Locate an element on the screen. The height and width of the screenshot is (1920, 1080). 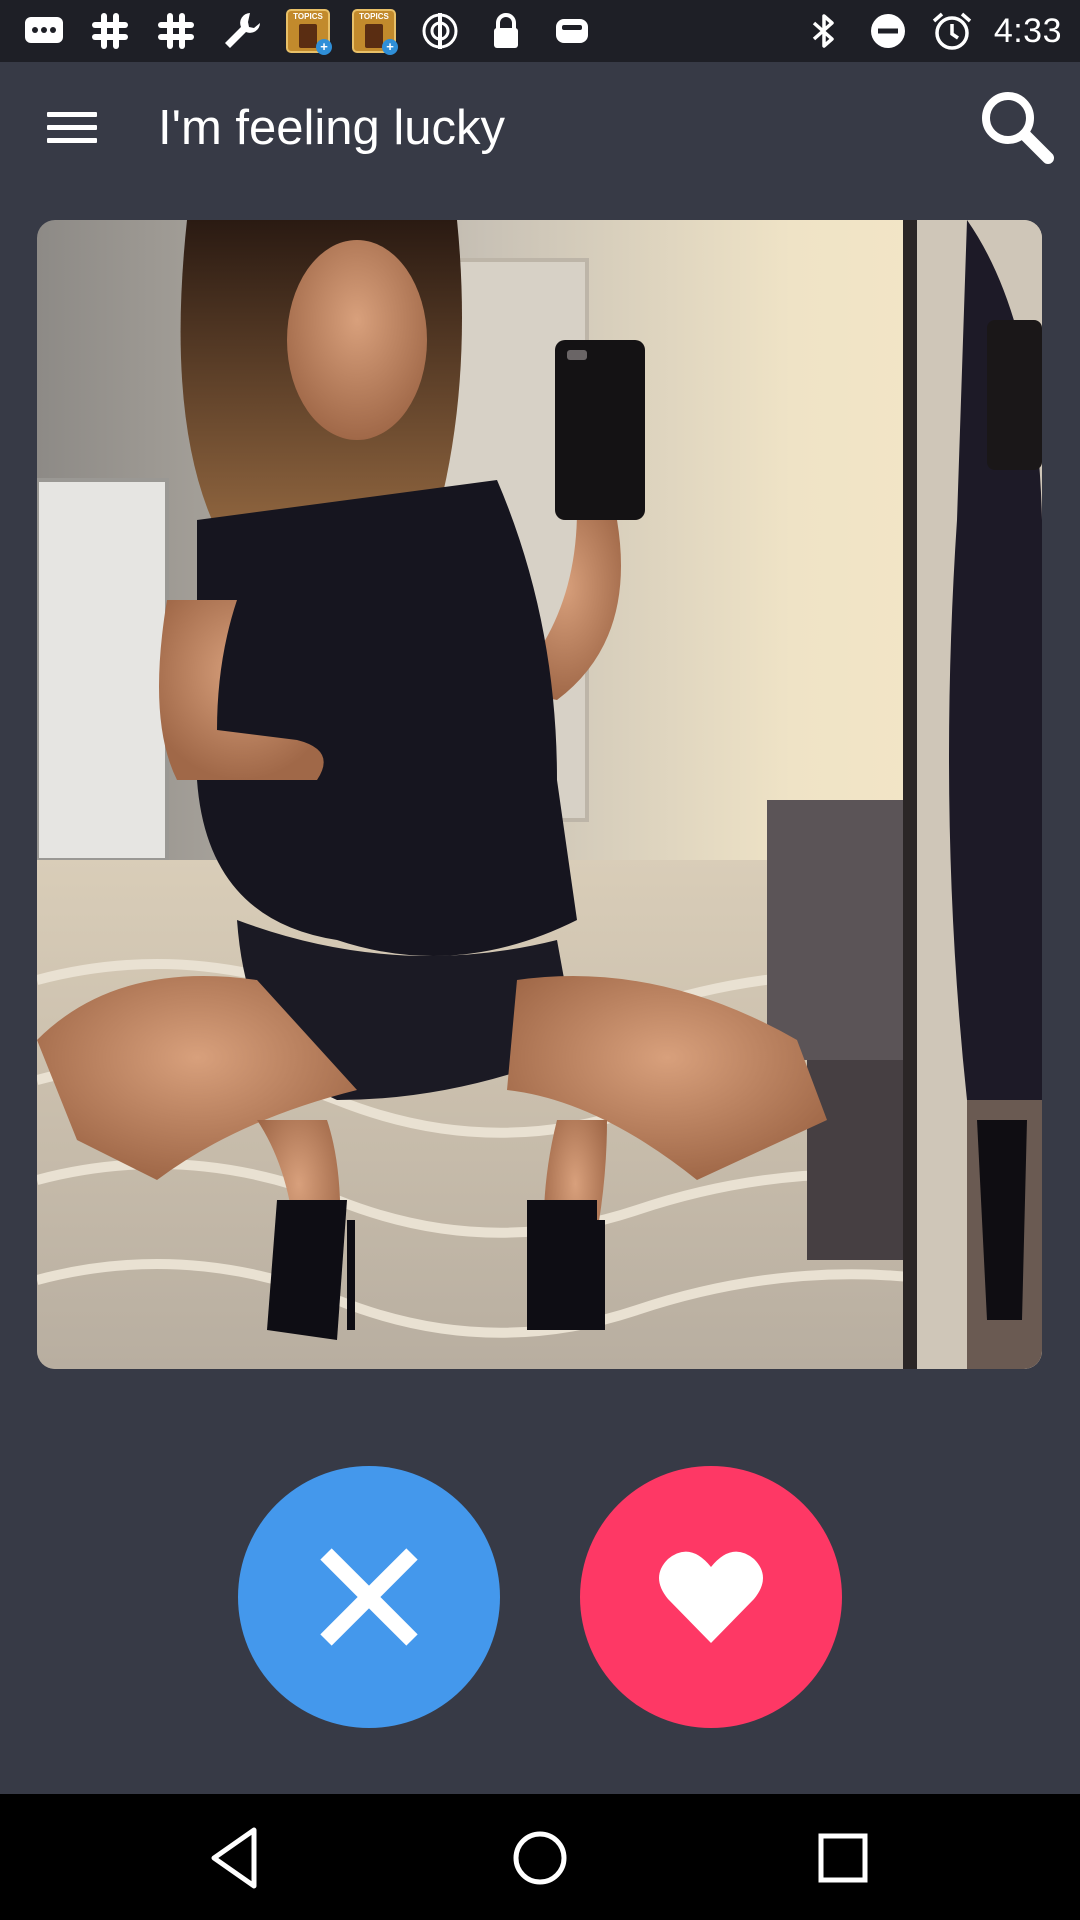
sync-icon is located at coordinates (440, 31).